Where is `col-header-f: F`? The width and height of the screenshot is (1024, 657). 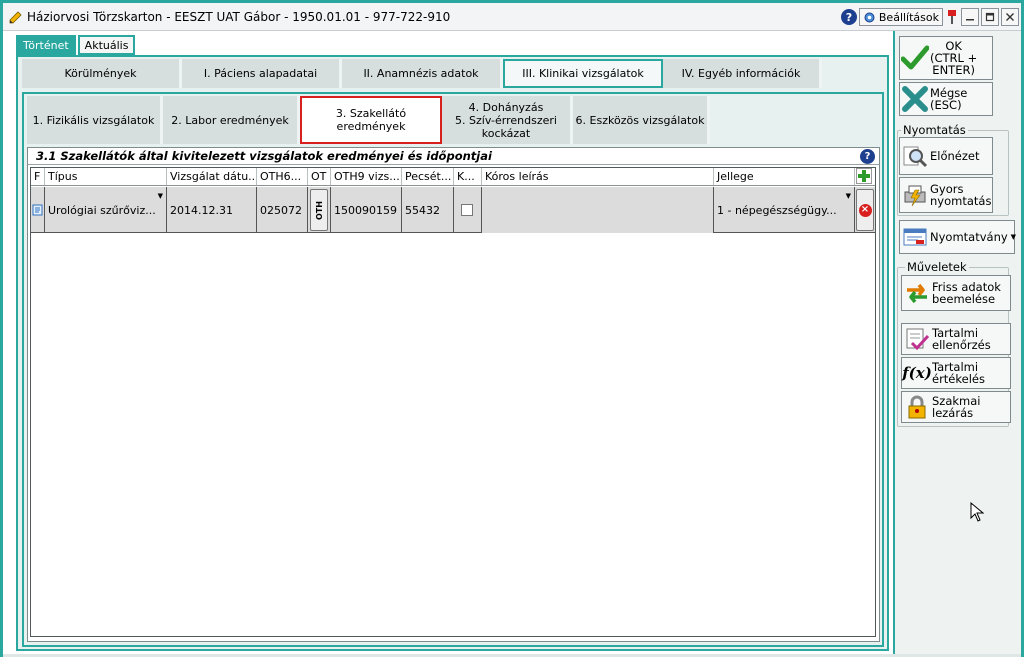 col-header-f: F is located at coordinates (38, 176).